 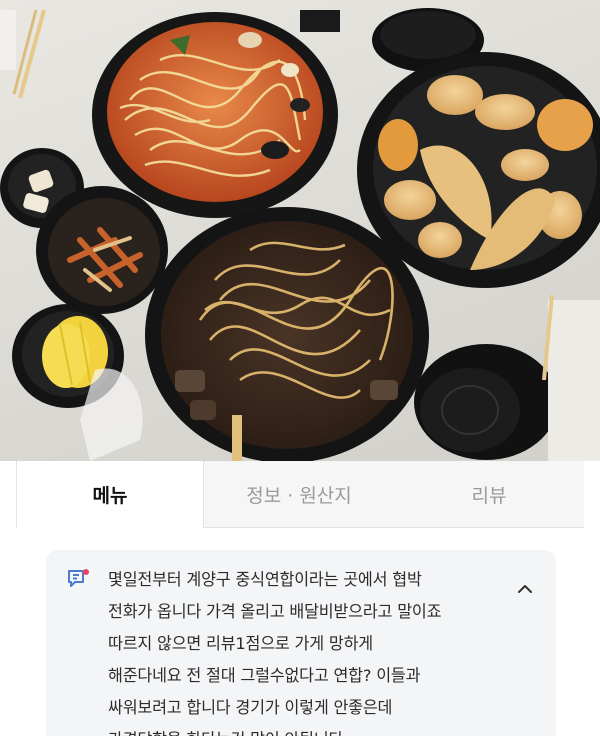 I want to click on chopsticks, so click(x=23, y=54).